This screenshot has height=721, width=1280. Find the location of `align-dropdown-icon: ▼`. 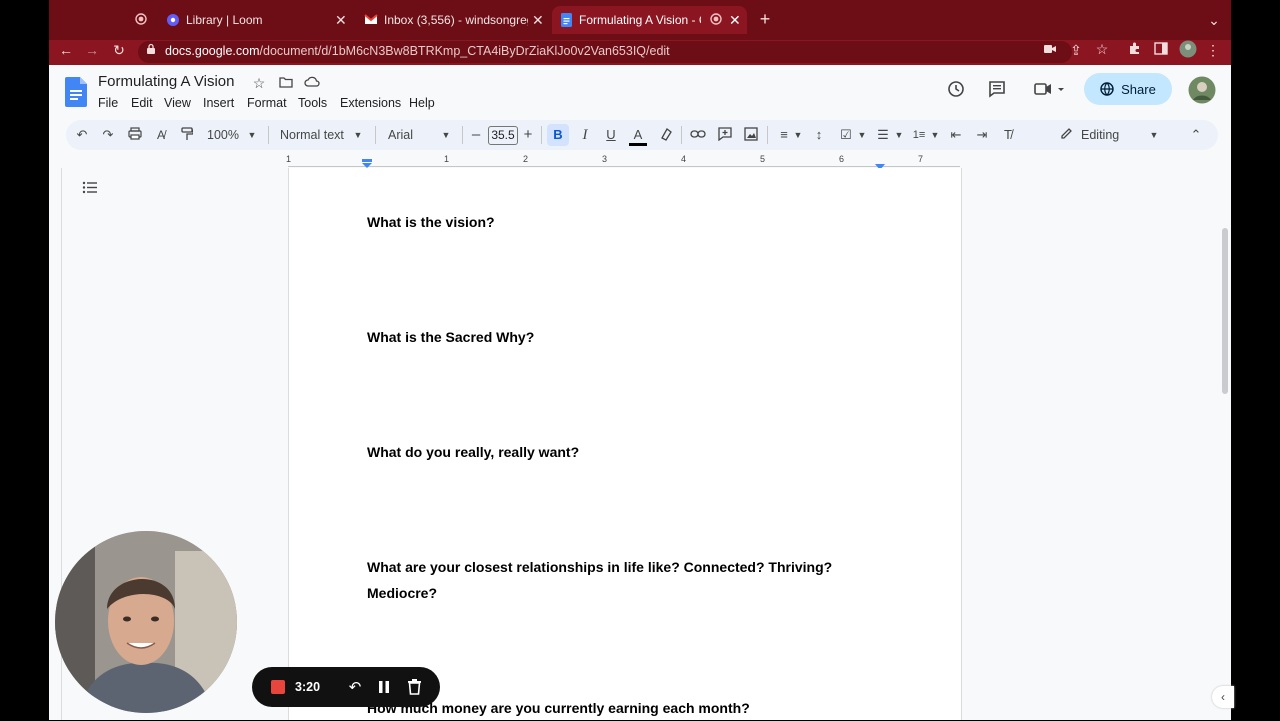

align-dropdown-icon: ▼ is located at coordinates (798, 135).